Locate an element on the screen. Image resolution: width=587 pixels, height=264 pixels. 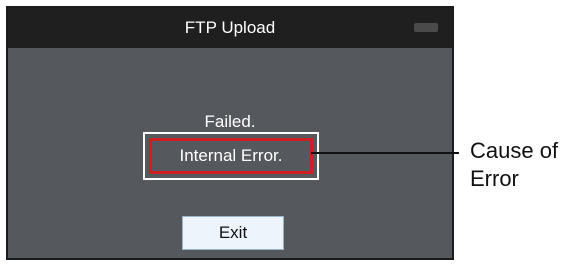
callout-line is located at coordinates (385, 153).